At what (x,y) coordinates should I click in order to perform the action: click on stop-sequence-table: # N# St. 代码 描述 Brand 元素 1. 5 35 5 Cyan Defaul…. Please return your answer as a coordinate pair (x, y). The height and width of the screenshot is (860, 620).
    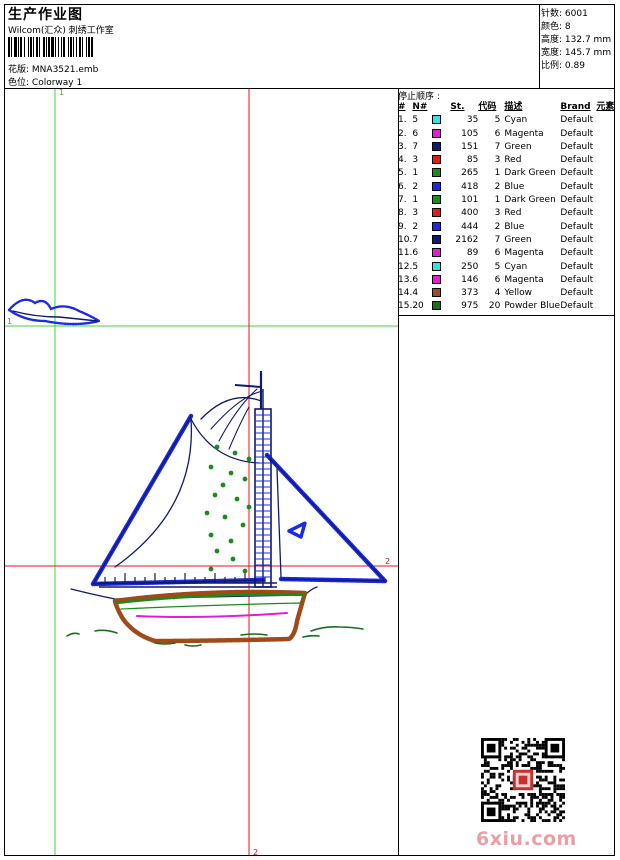
    Looking at the image, I should click on (508, 207).